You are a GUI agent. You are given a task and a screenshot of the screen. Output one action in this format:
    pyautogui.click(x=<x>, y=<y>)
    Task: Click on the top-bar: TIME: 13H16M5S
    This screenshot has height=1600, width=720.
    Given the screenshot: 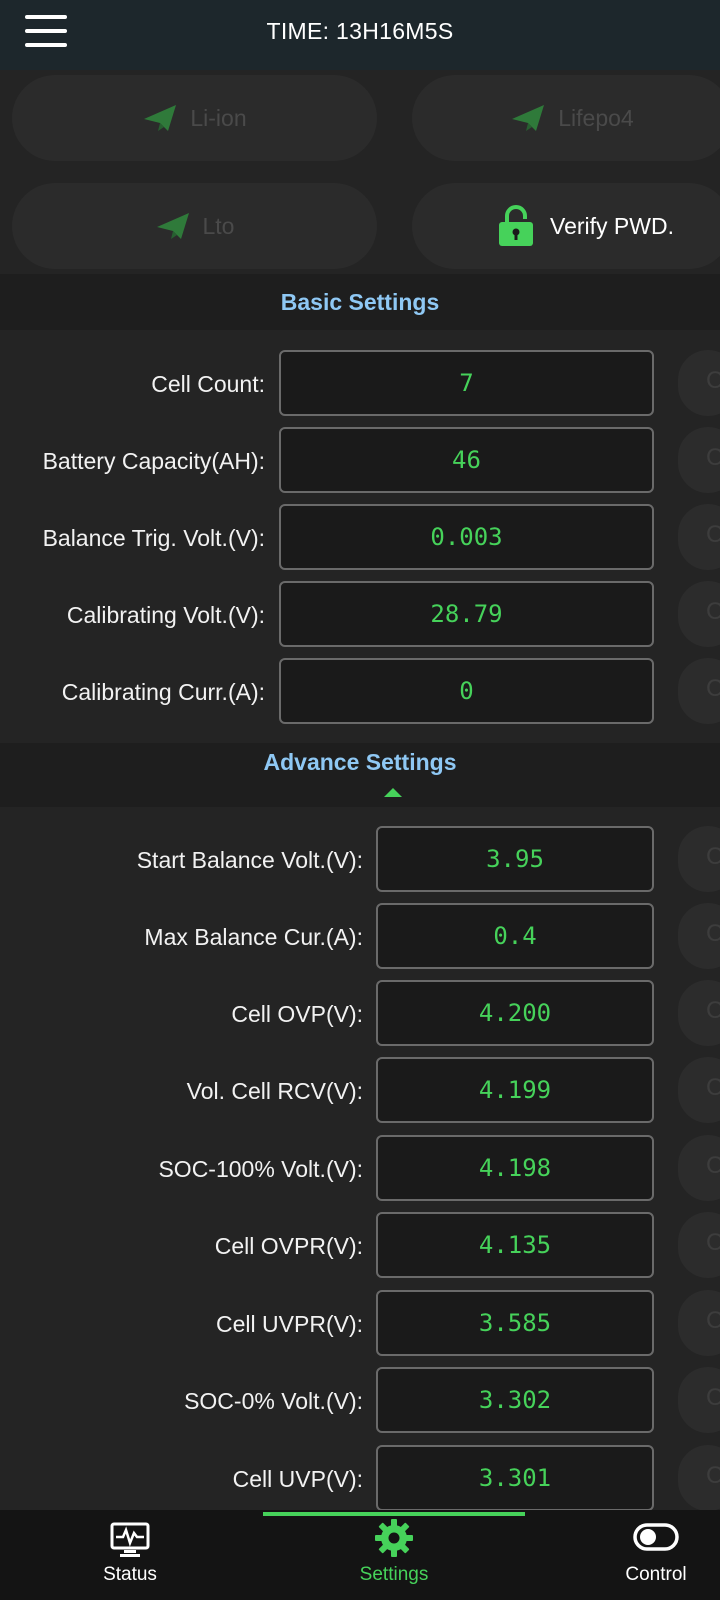 What is the action you would take?
    pyautogui.click(x=360, y=35)
    